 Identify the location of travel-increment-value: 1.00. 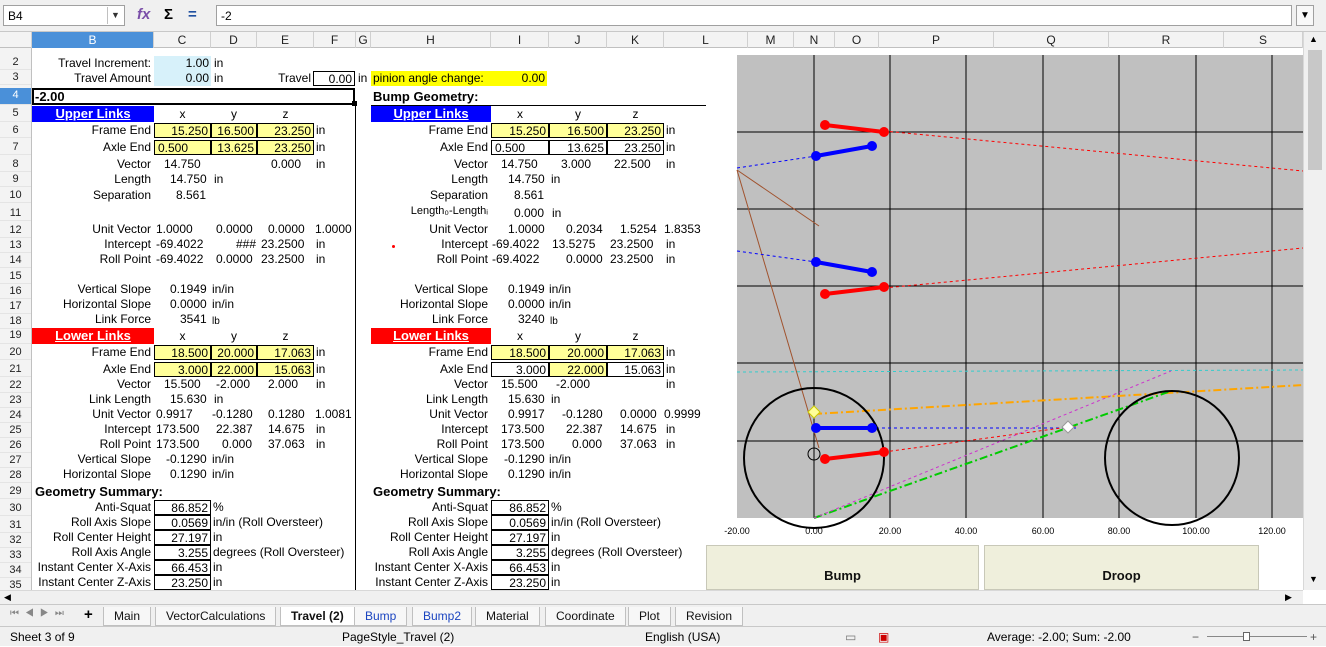
(182, 63).